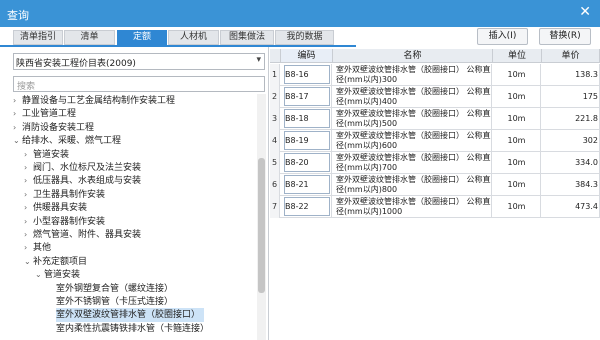  Describe the element at coordinates (517, 56) in the screenshot. I see `column-header-unit: 单位` at that location.